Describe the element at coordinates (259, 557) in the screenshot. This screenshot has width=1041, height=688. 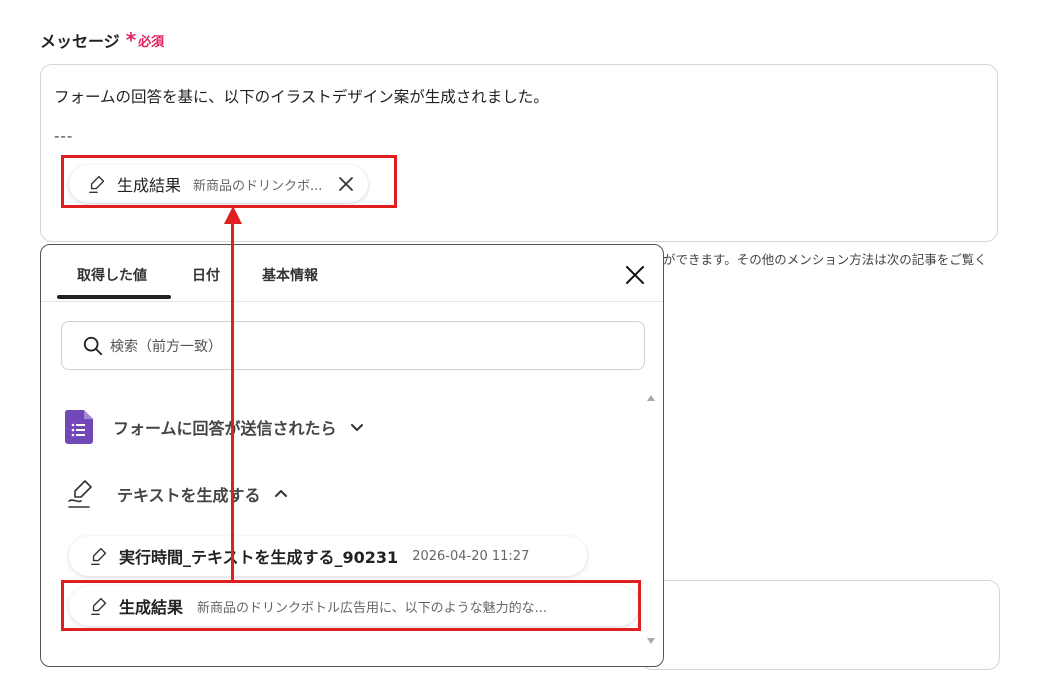
I see `variable-item-title: 実行時間_テキストを生成する_90231` at that location.